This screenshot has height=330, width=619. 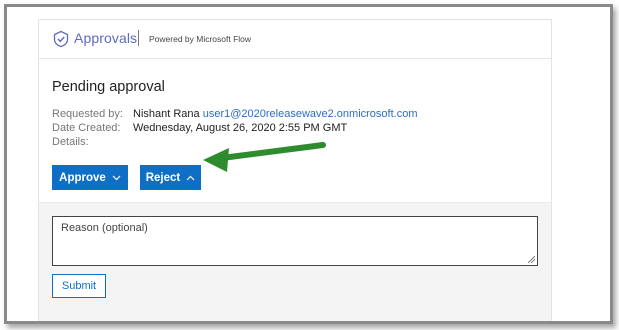 I want to click on panel-divider, so click(x=295, y=321).